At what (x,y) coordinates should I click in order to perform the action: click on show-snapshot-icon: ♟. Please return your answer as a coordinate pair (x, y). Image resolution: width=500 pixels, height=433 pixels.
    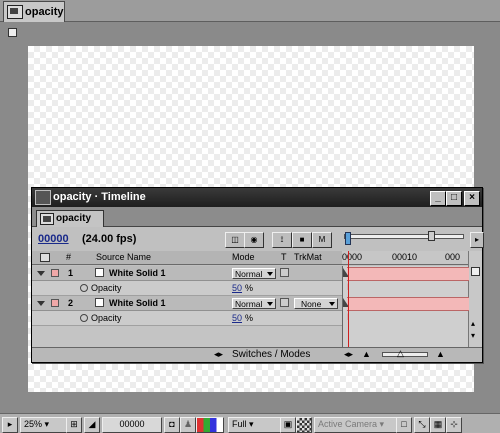
    Looking at the image, I should click on (188, 425).